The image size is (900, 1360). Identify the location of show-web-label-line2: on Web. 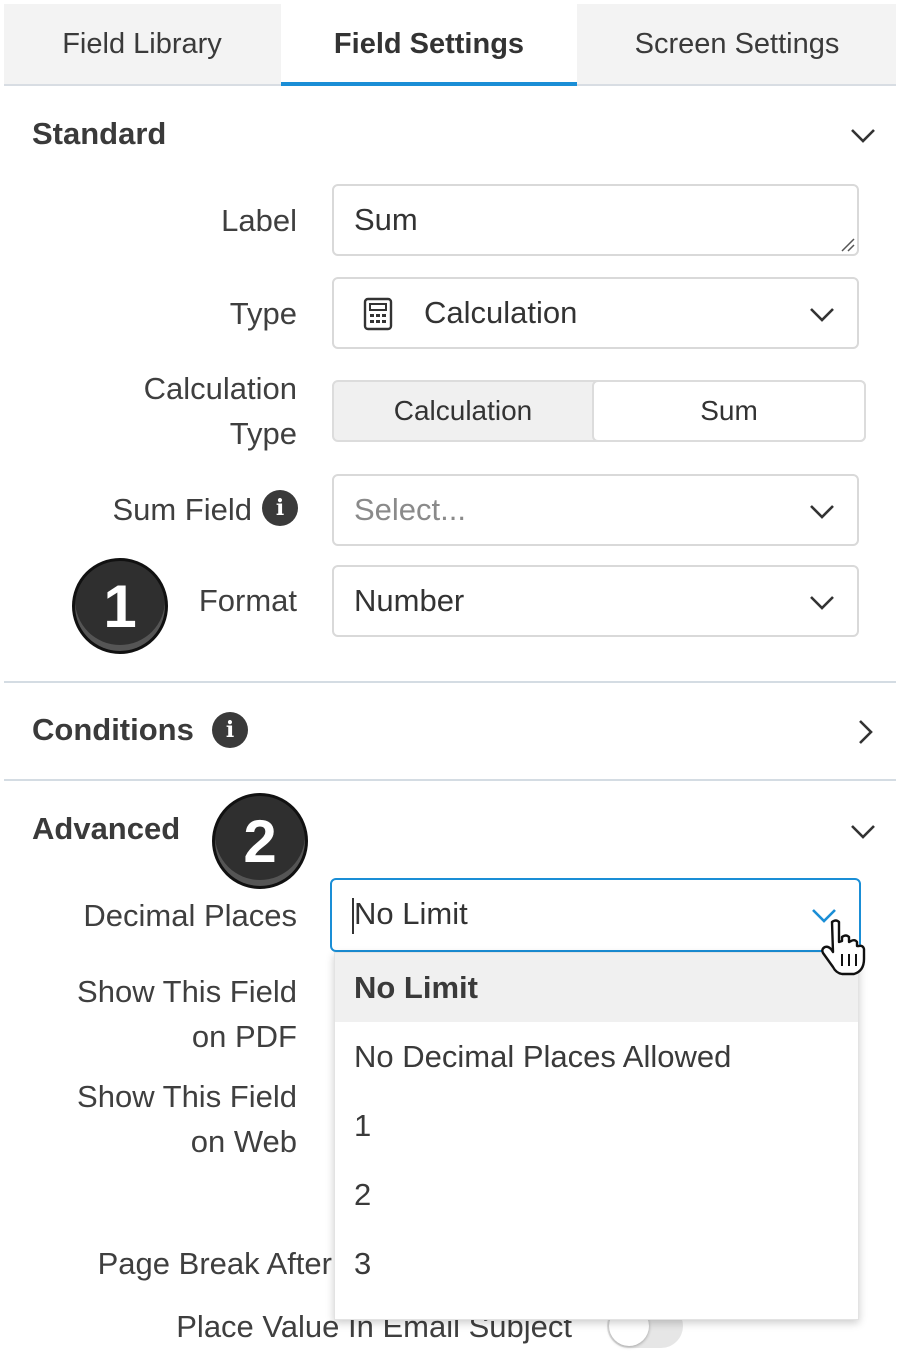
(243, 1141).